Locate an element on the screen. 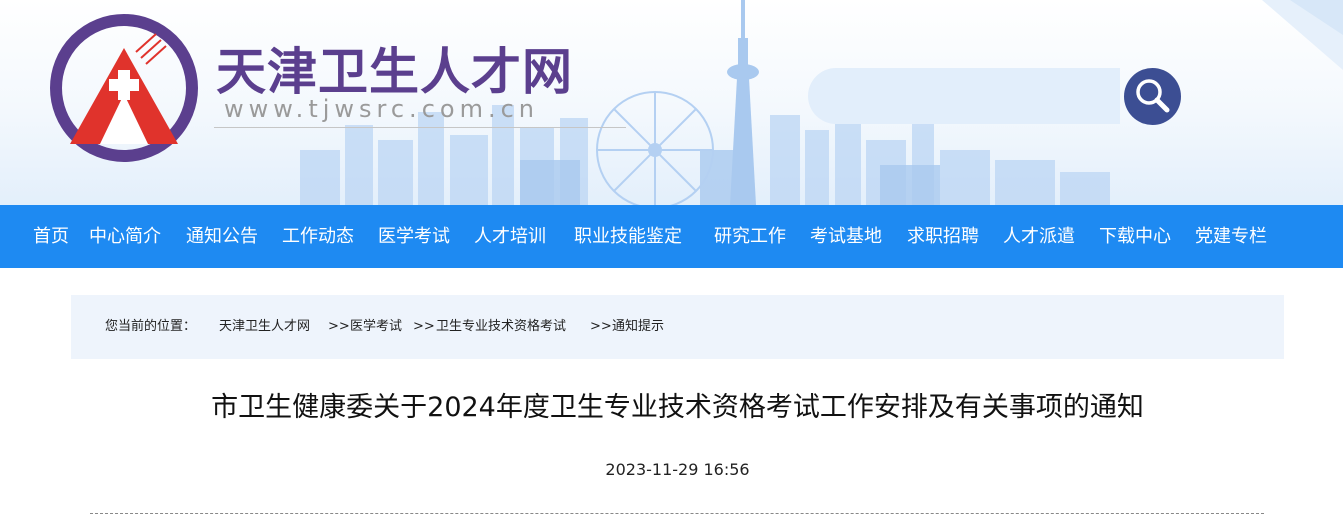 The height and width of the screenshot is (522, 1343). site-url: www.tjwsrc.com.cn is located at coordinates (381, 109).